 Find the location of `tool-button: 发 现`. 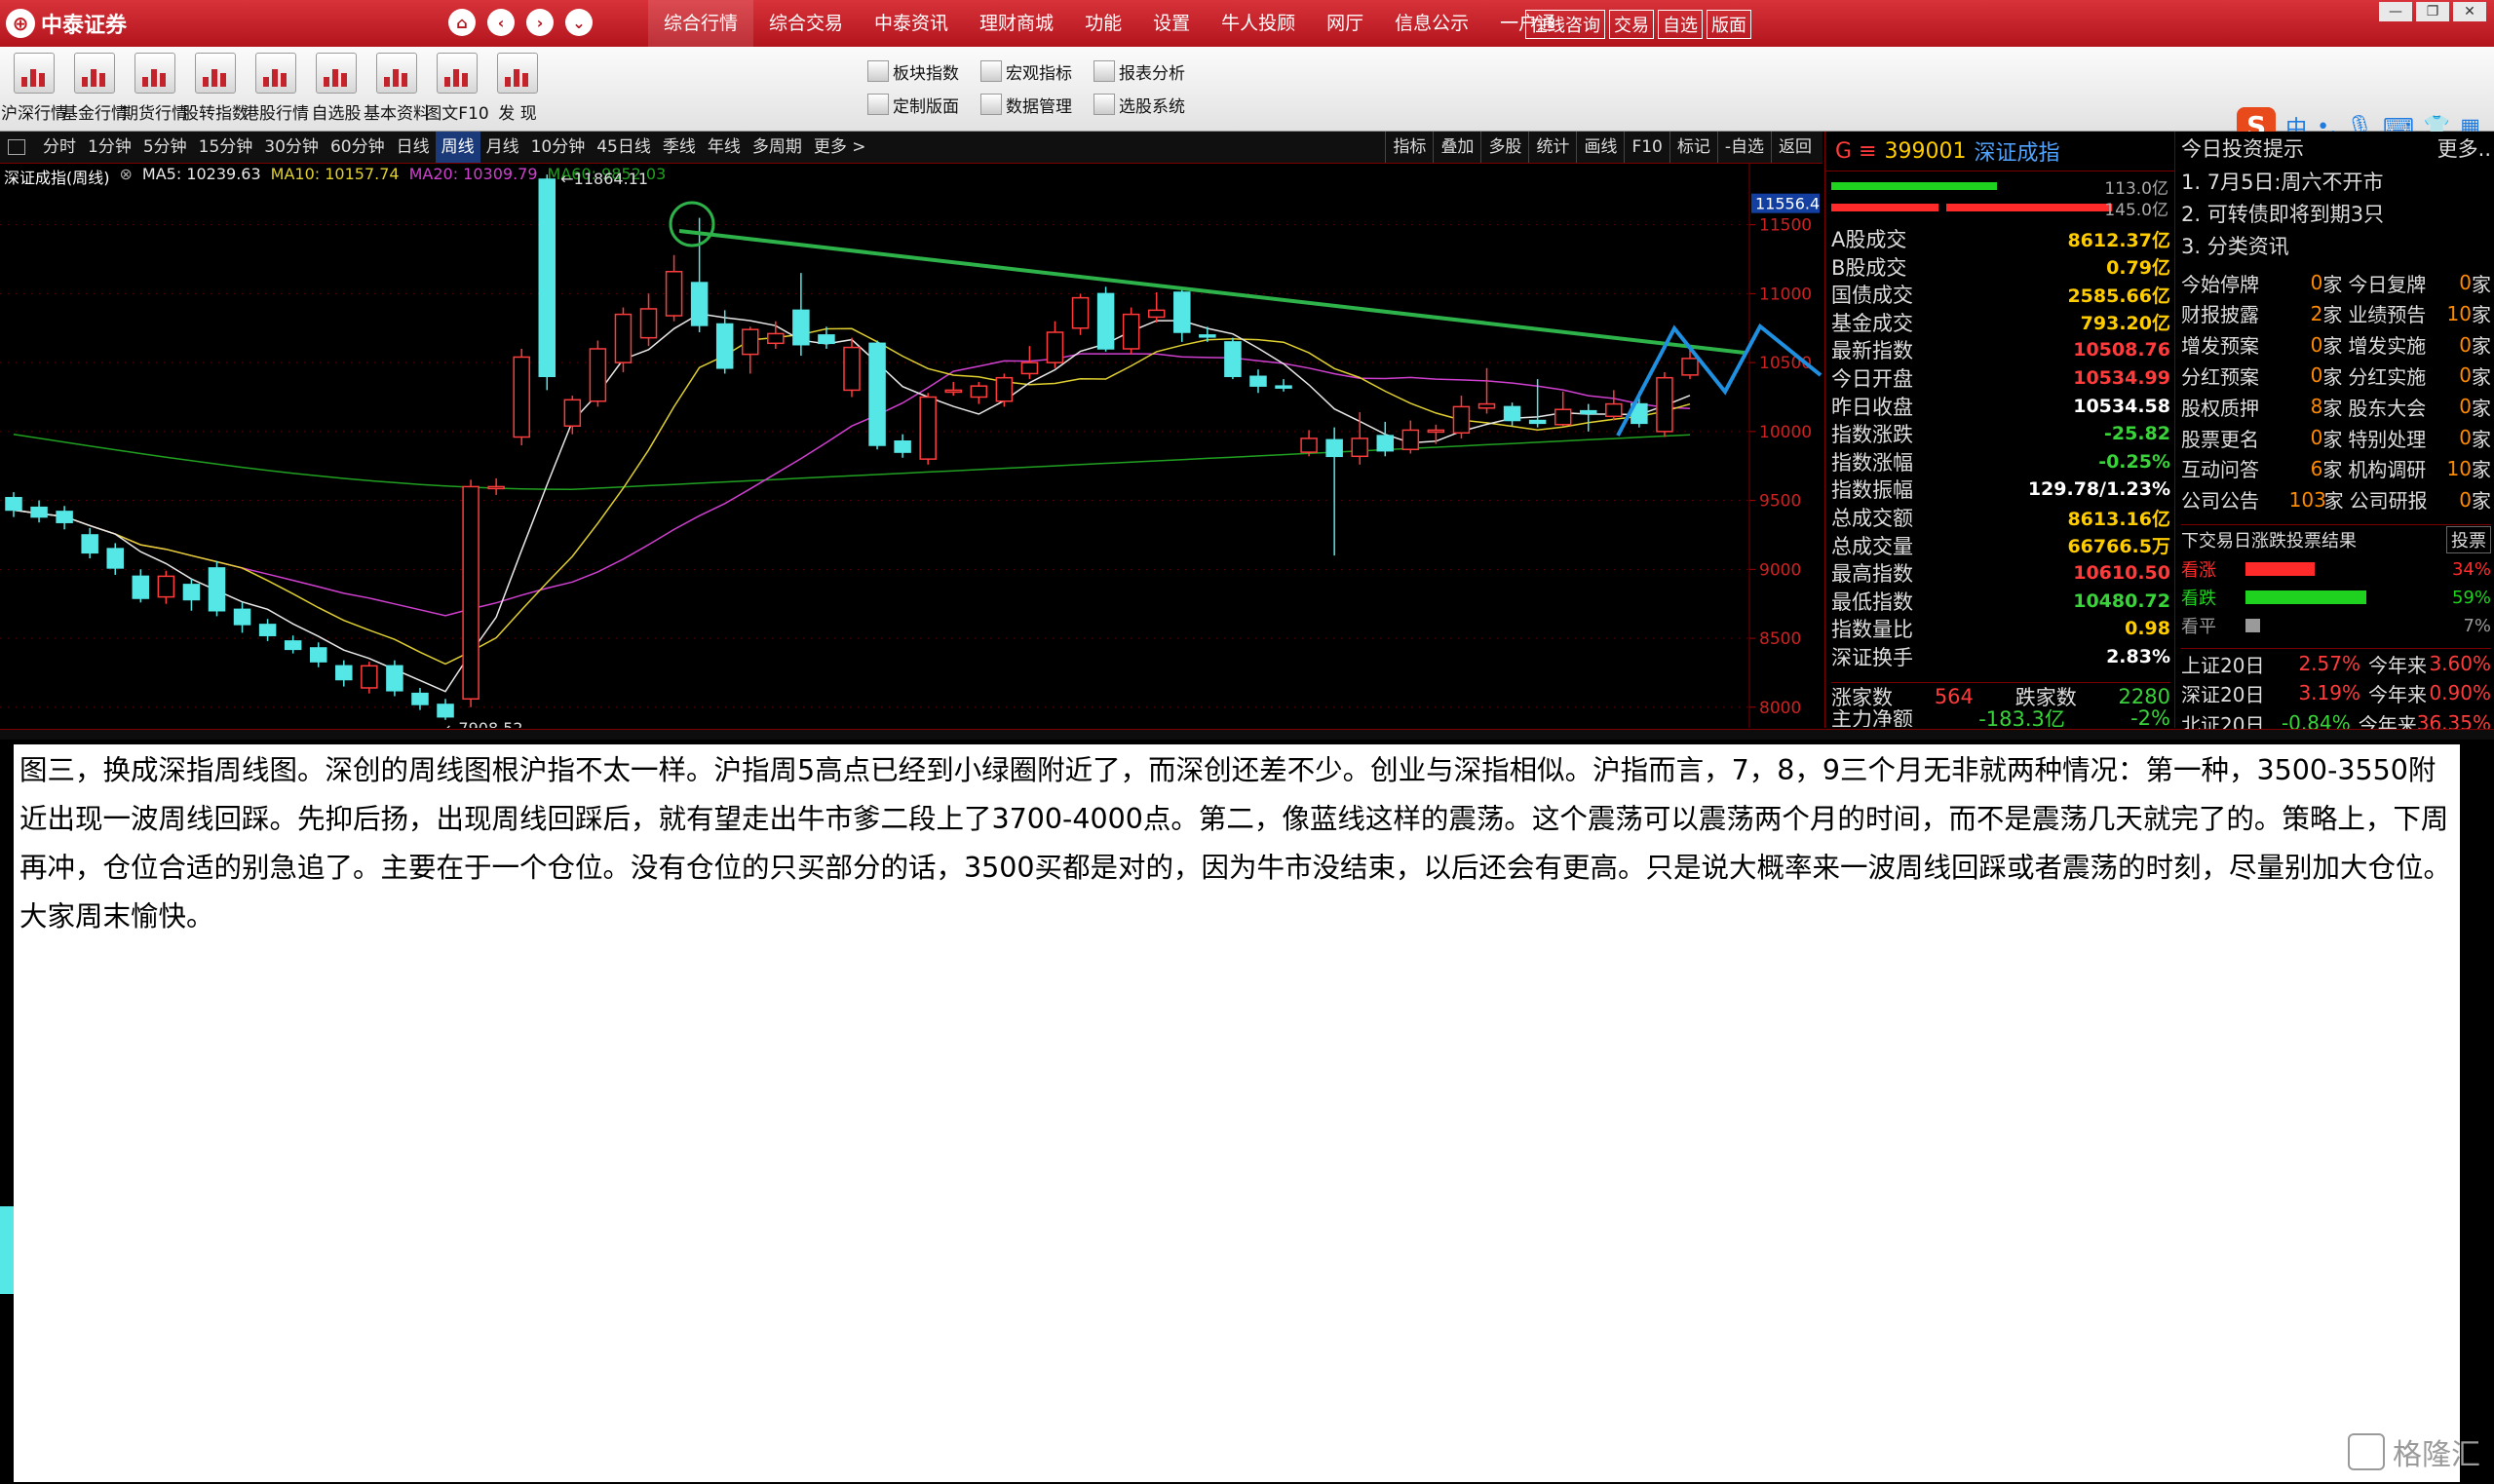

tool-button: 发 现 is located at coordinates (517, 91).